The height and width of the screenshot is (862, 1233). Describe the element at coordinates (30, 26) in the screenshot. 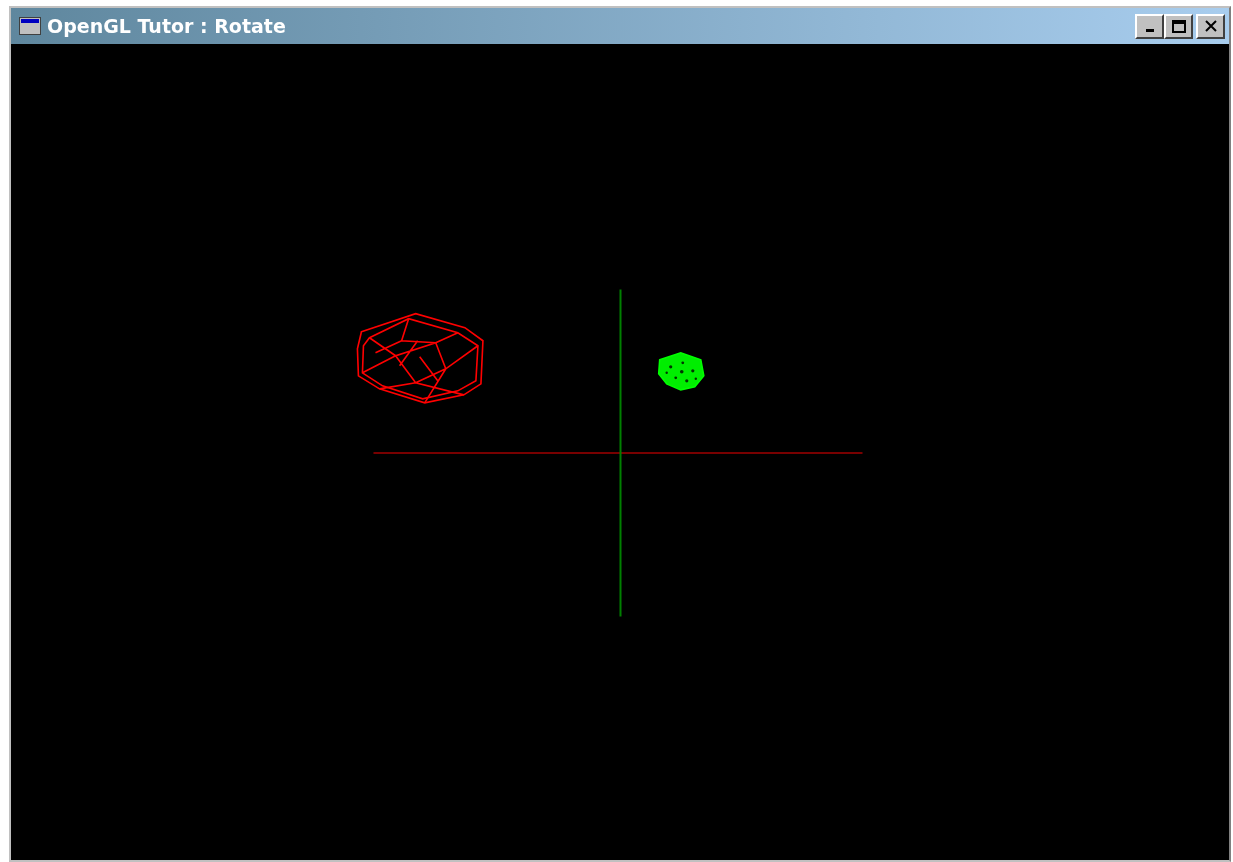

I see `window-icon` at that location.